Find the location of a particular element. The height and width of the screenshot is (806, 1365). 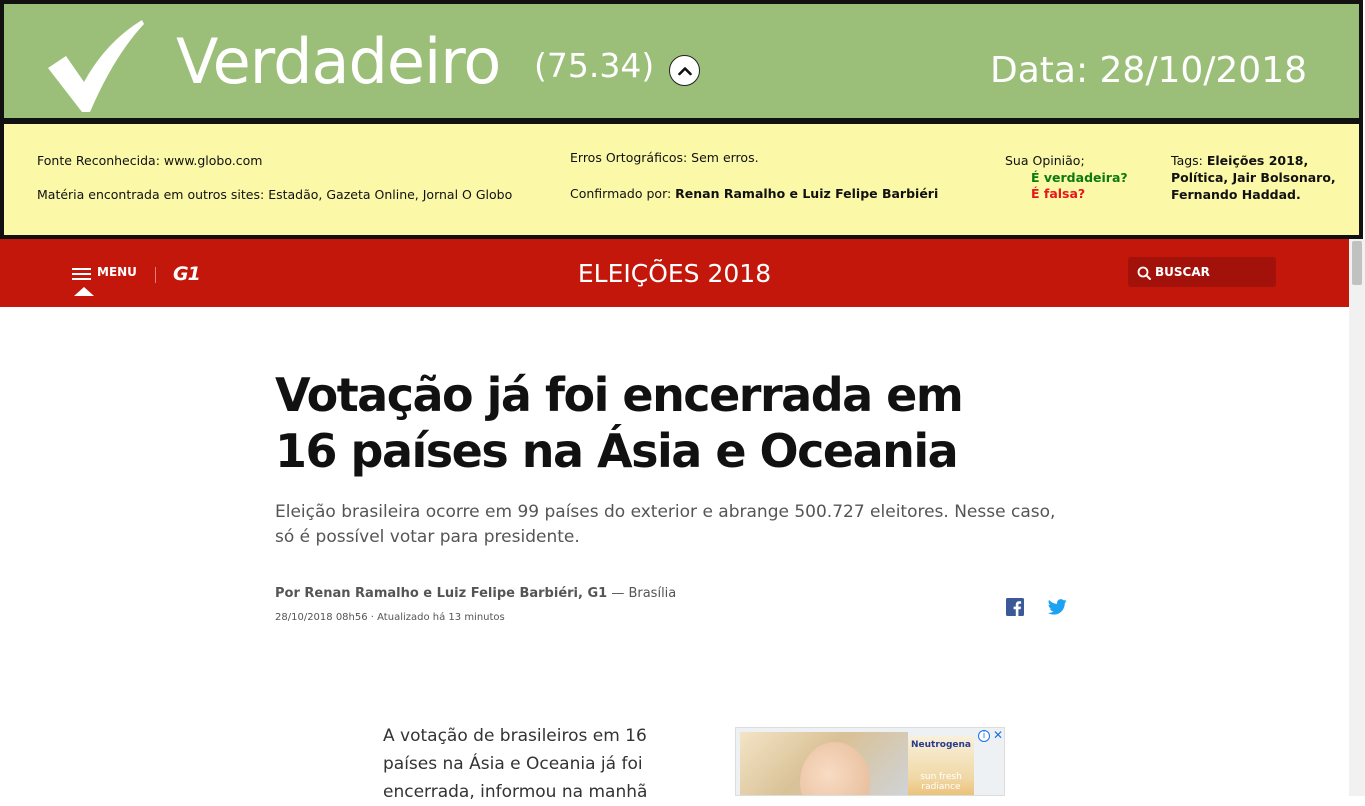

ad-info-icon: i is located at coordinates (984, 736).